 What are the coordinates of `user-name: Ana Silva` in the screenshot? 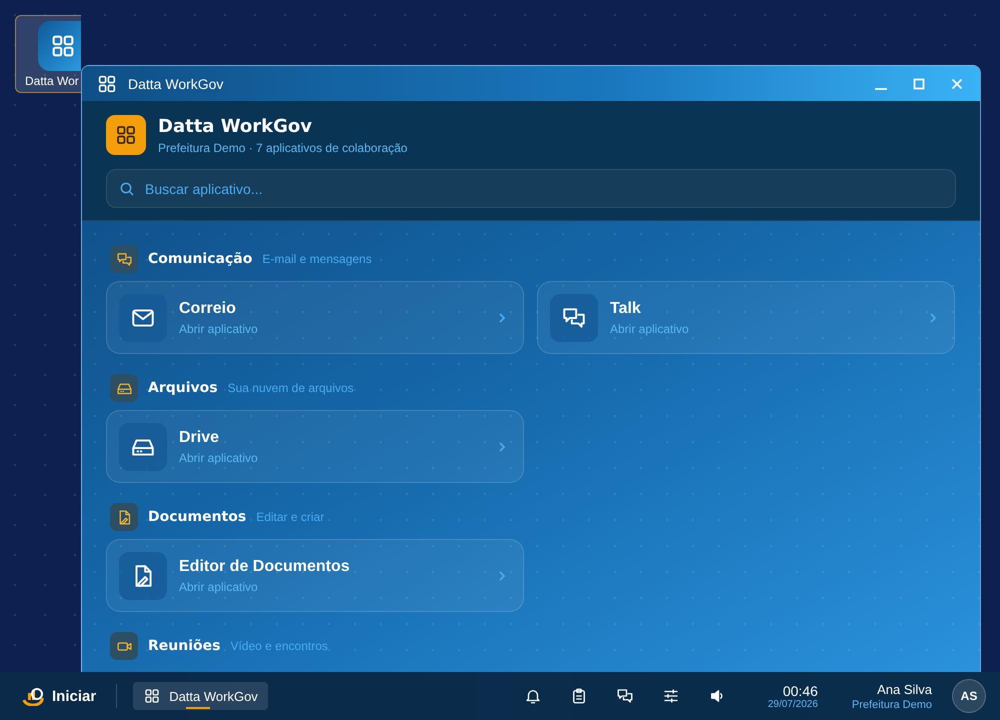 It's located at (904, 689).